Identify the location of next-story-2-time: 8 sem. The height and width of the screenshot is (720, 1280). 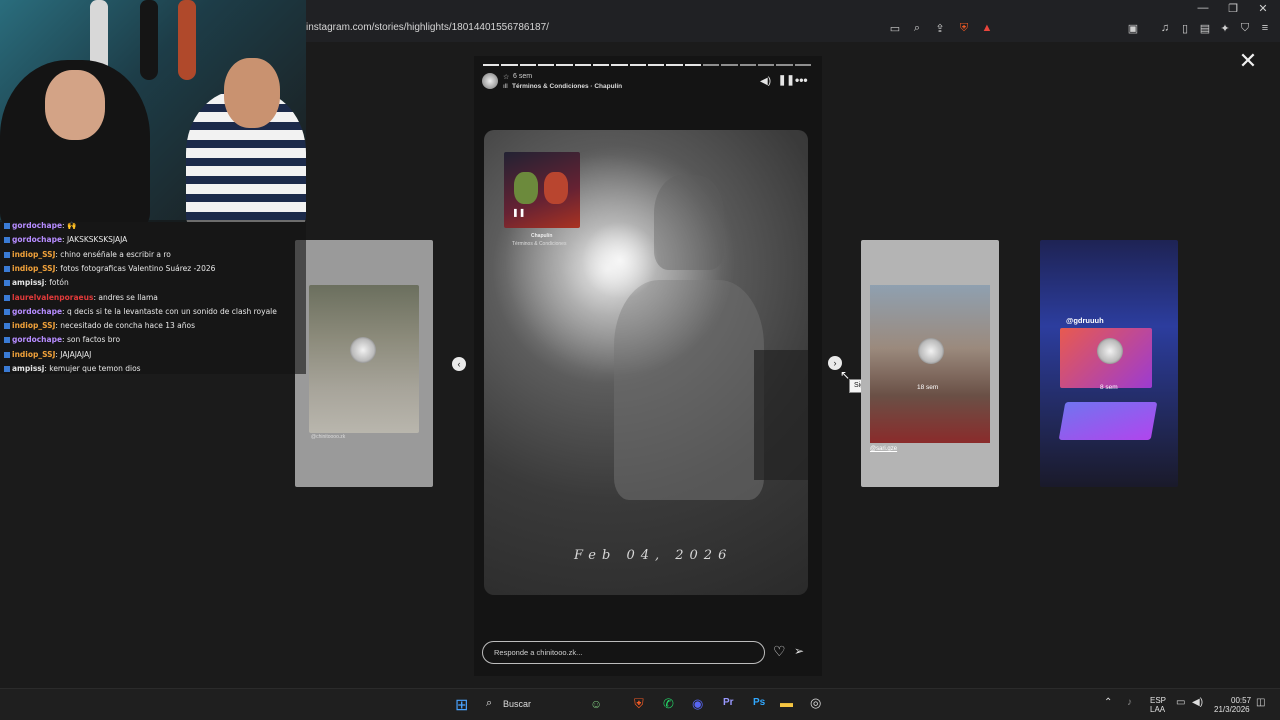
(1109, 387).